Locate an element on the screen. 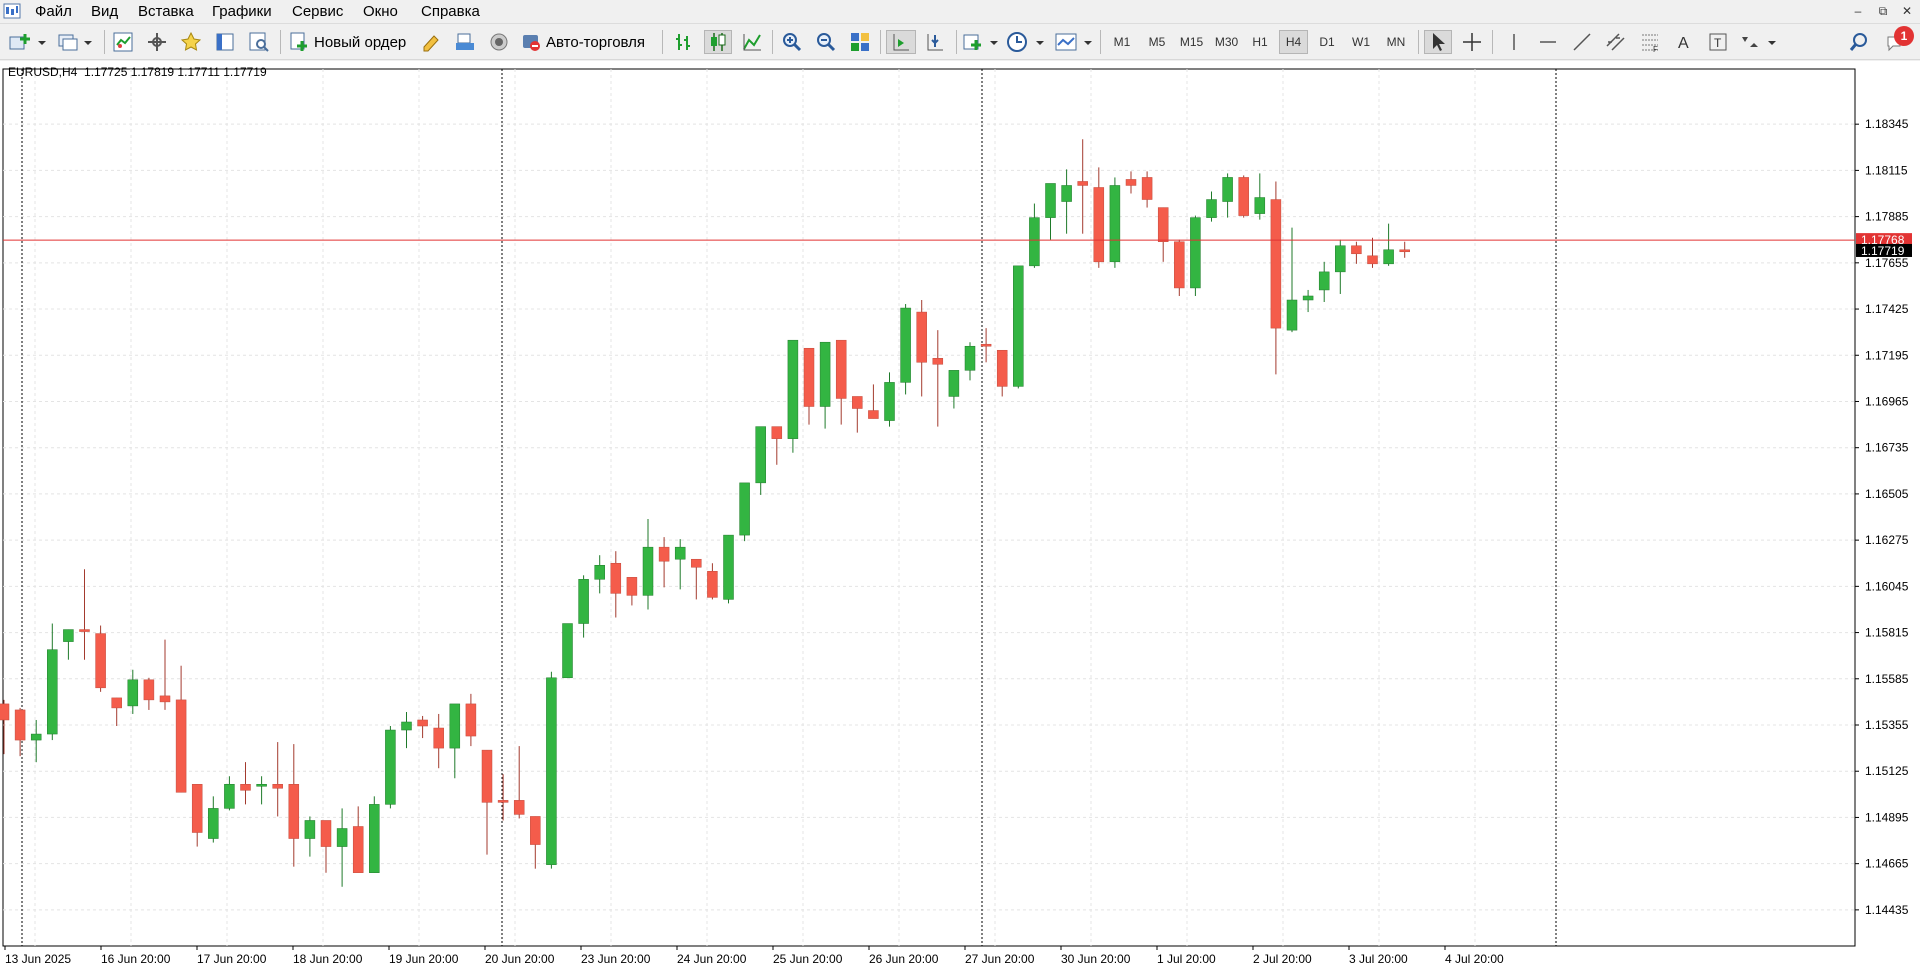  chart-shift-button is located at coordinates (901, 42).